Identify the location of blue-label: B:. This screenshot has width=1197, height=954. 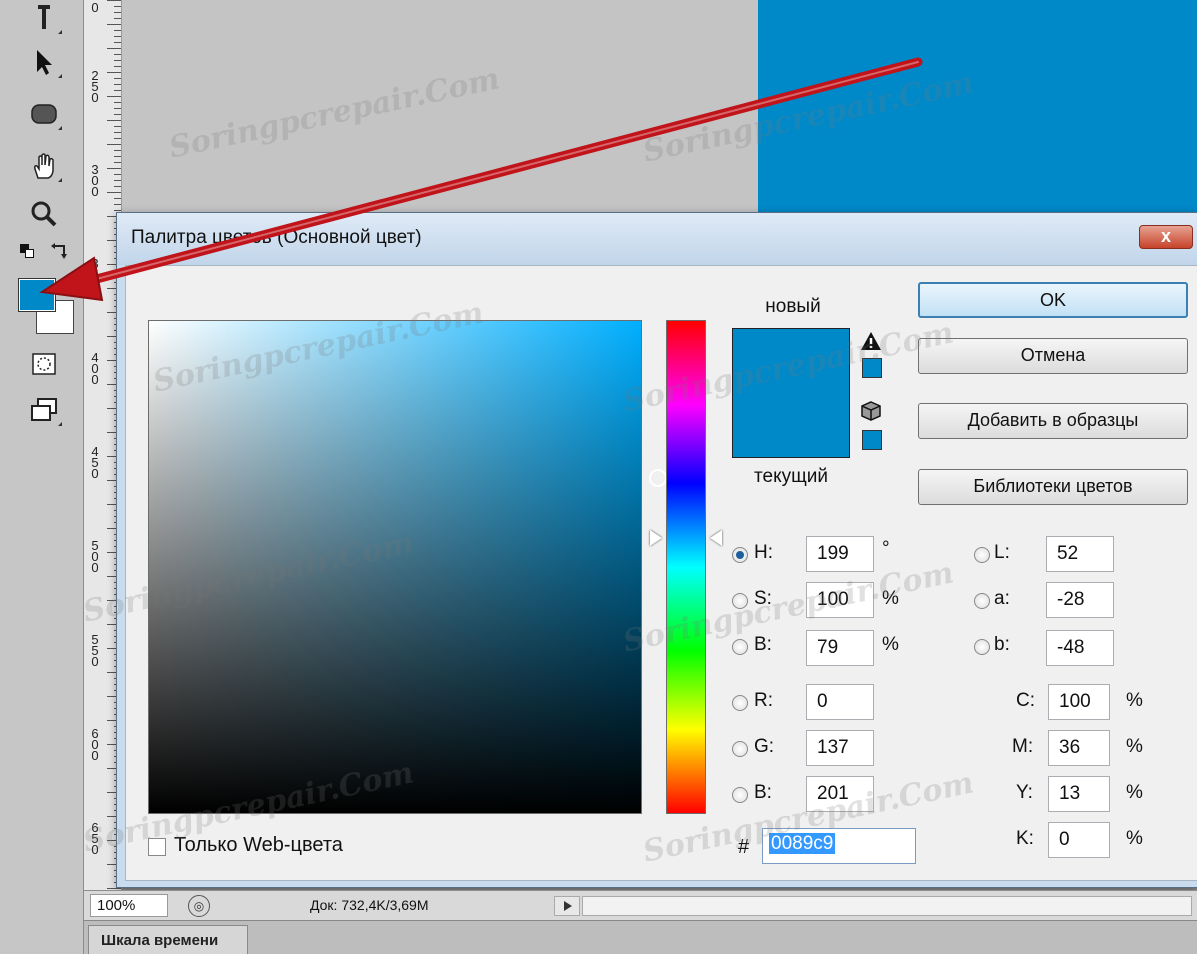
(763, 792).